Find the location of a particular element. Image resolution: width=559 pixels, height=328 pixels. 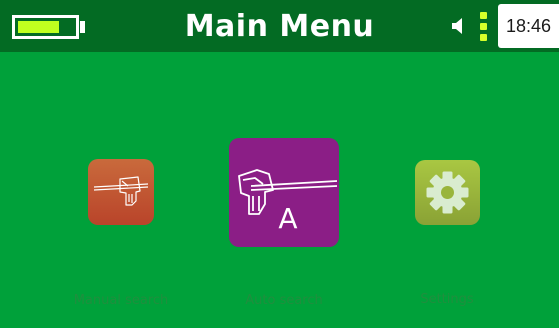

signal-strength-icon is located at coordinates (483, 26).